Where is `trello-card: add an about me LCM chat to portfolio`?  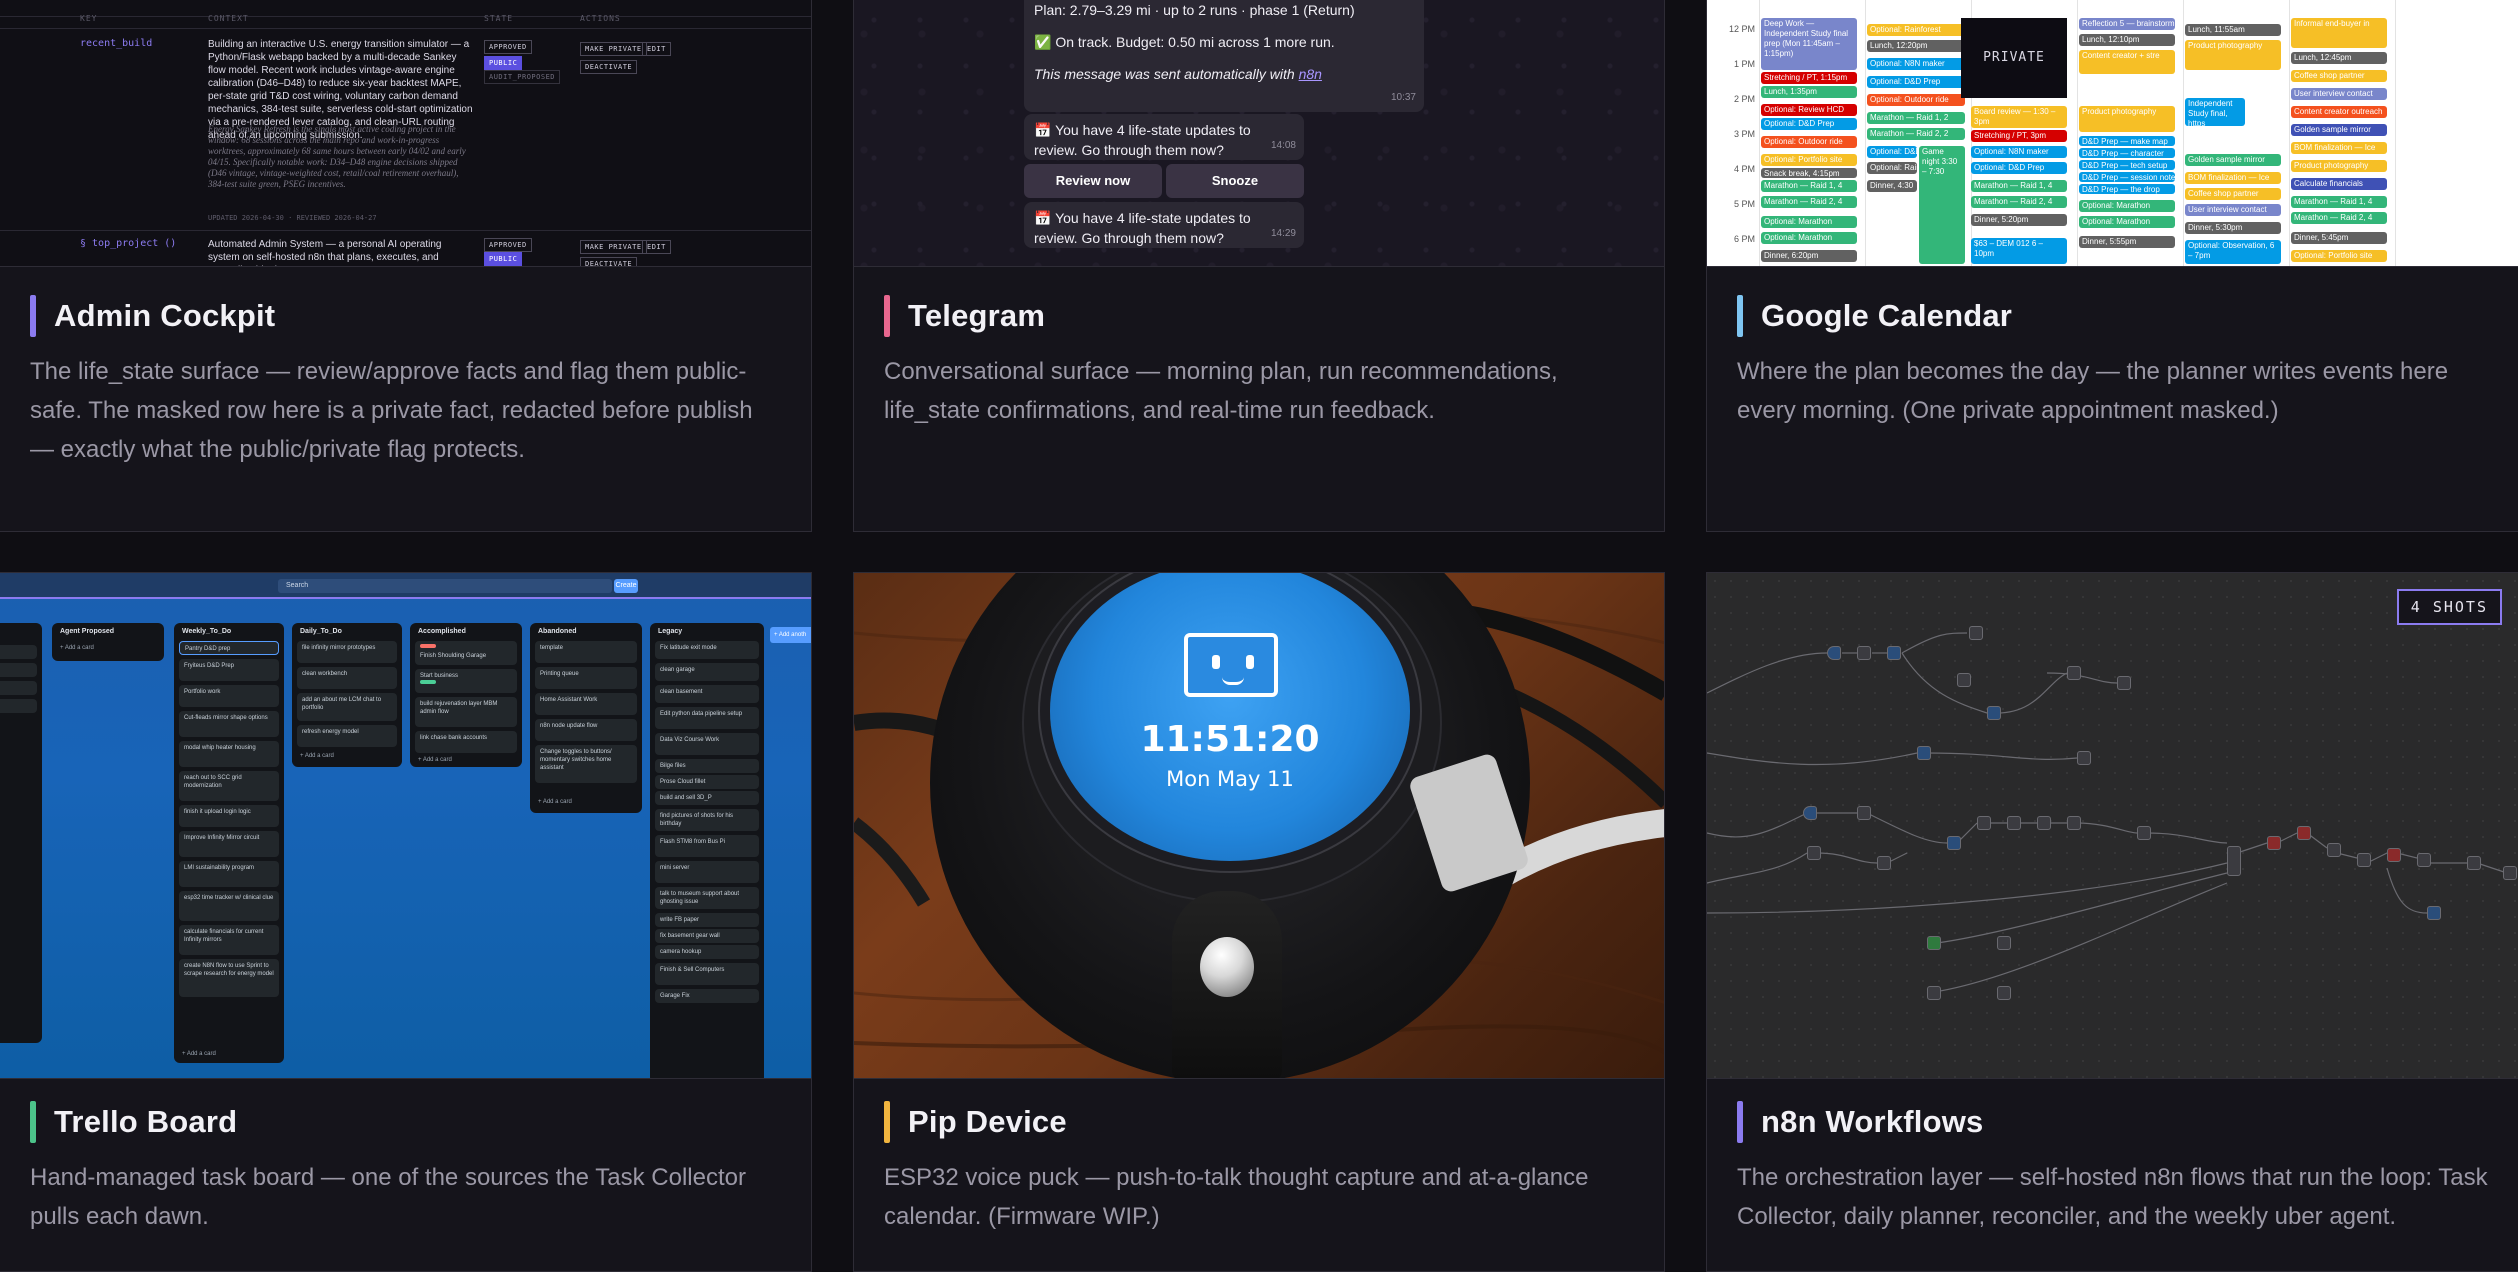 trello-card: add an about me LCM chat to portfolio is located at coordinates (347, 707).